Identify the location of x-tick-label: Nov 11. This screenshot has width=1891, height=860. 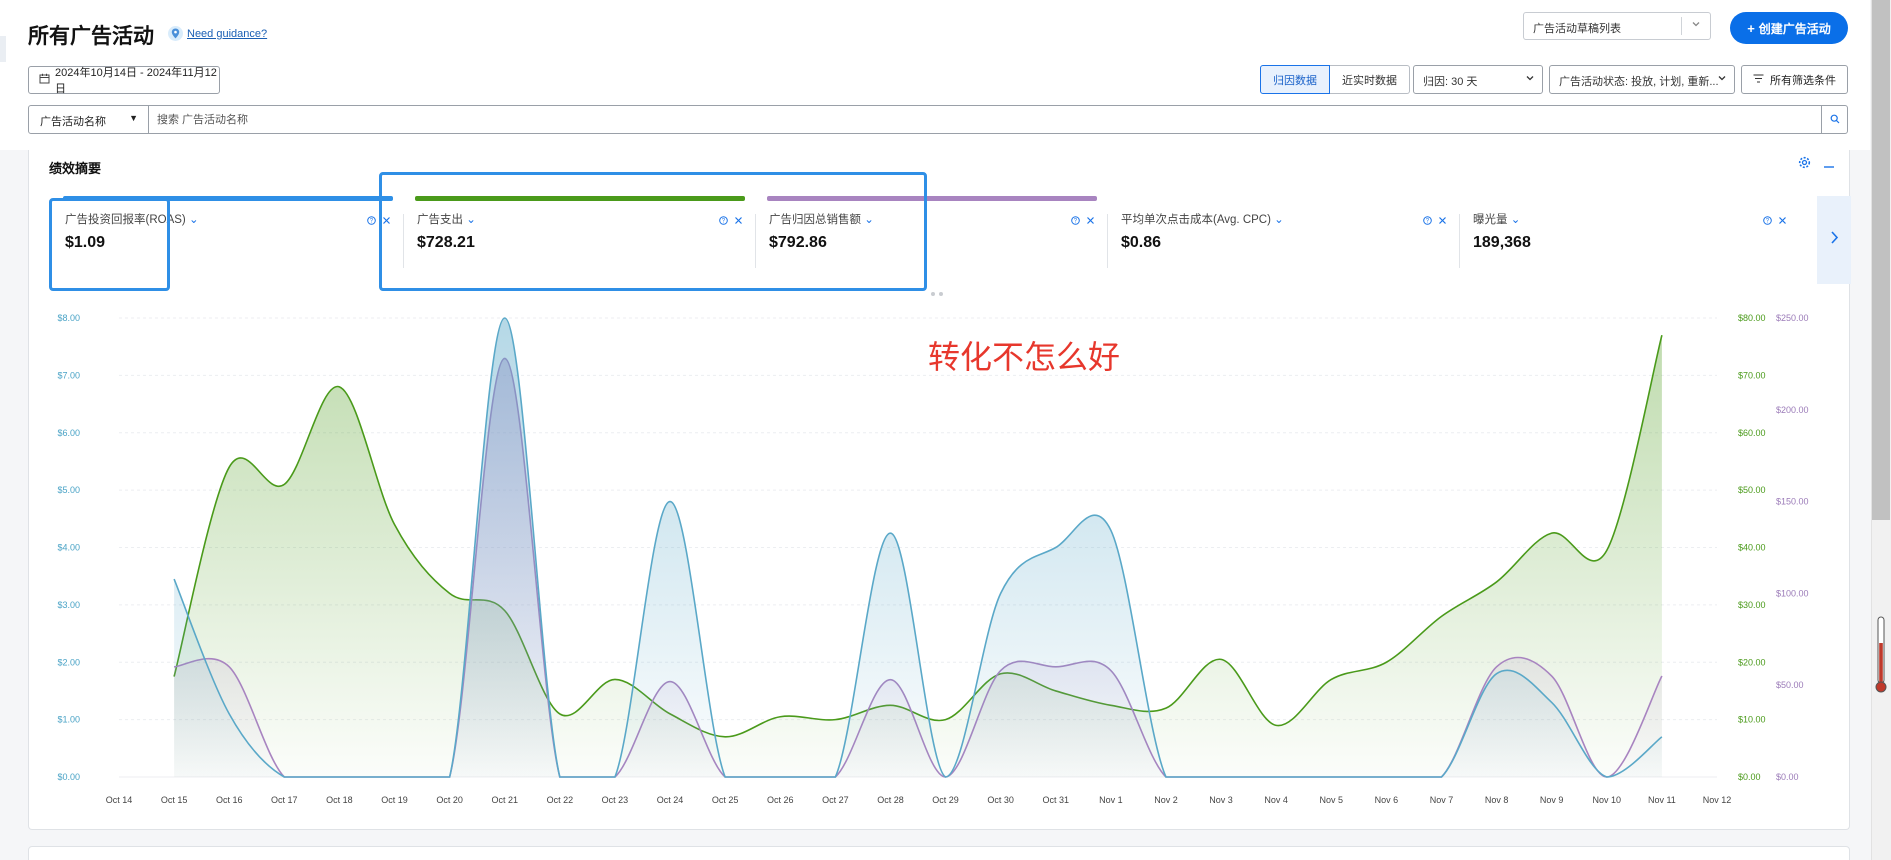
(1662, 800).